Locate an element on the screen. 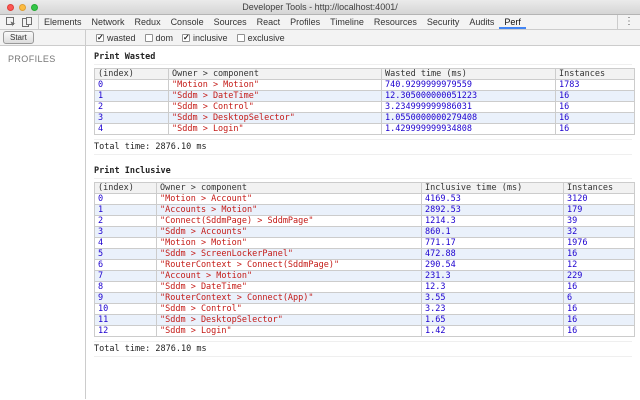 This screenshot has width=640, height=400. column-header: Inclusive time (ms) is located at coordinates (492, 188).